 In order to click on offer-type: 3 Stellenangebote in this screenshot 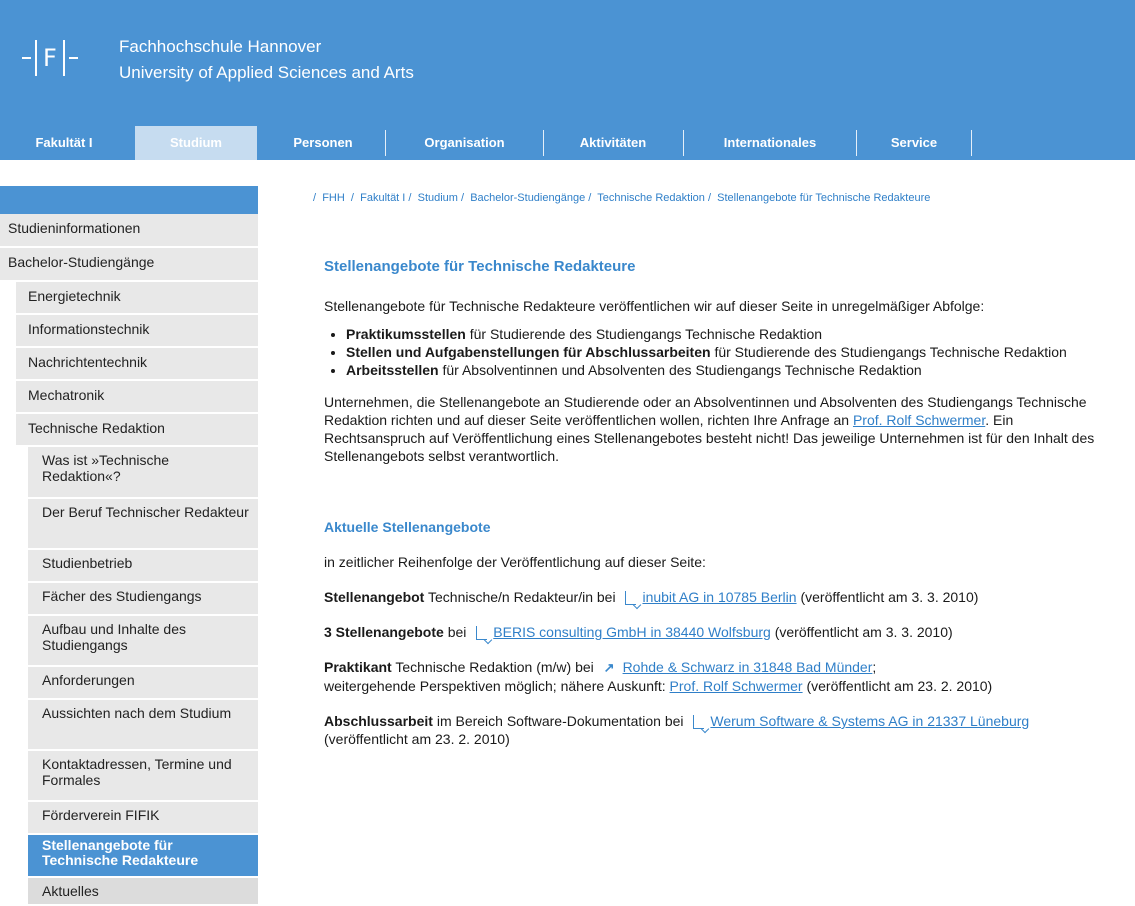, I will do `click(384, 632)`.